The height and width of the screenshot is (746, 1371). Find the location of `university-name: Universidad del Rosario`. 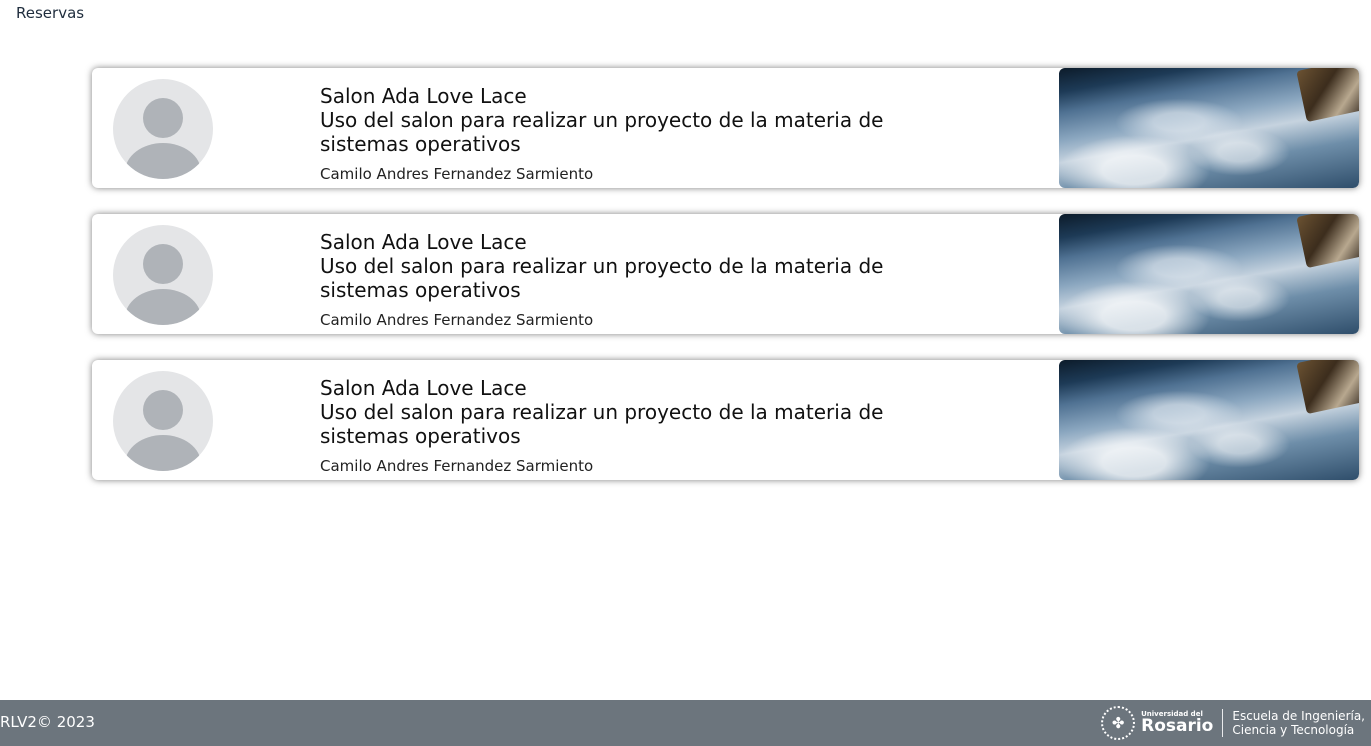

university-name: Universidad del Rosario is located at coordinates (1177, 723).